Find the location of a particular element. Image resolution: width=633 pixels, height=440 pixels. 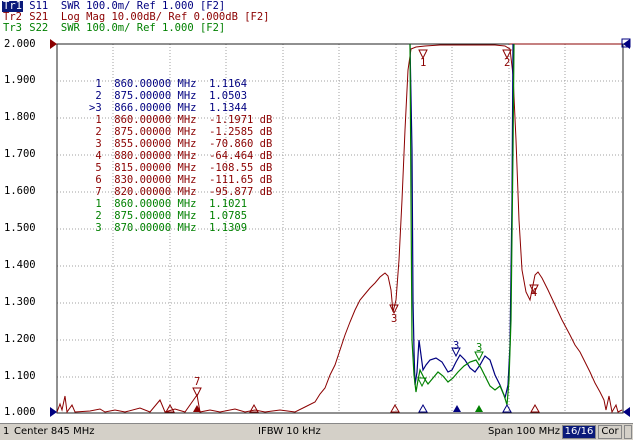

trace3-line is located at coordinates (462, 224).